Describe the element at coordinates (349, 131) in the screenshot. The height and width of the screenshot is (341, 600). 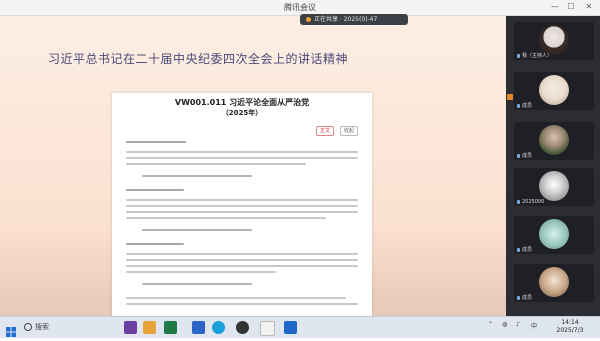
I see `doc-secondary-button: 收起` at that location.